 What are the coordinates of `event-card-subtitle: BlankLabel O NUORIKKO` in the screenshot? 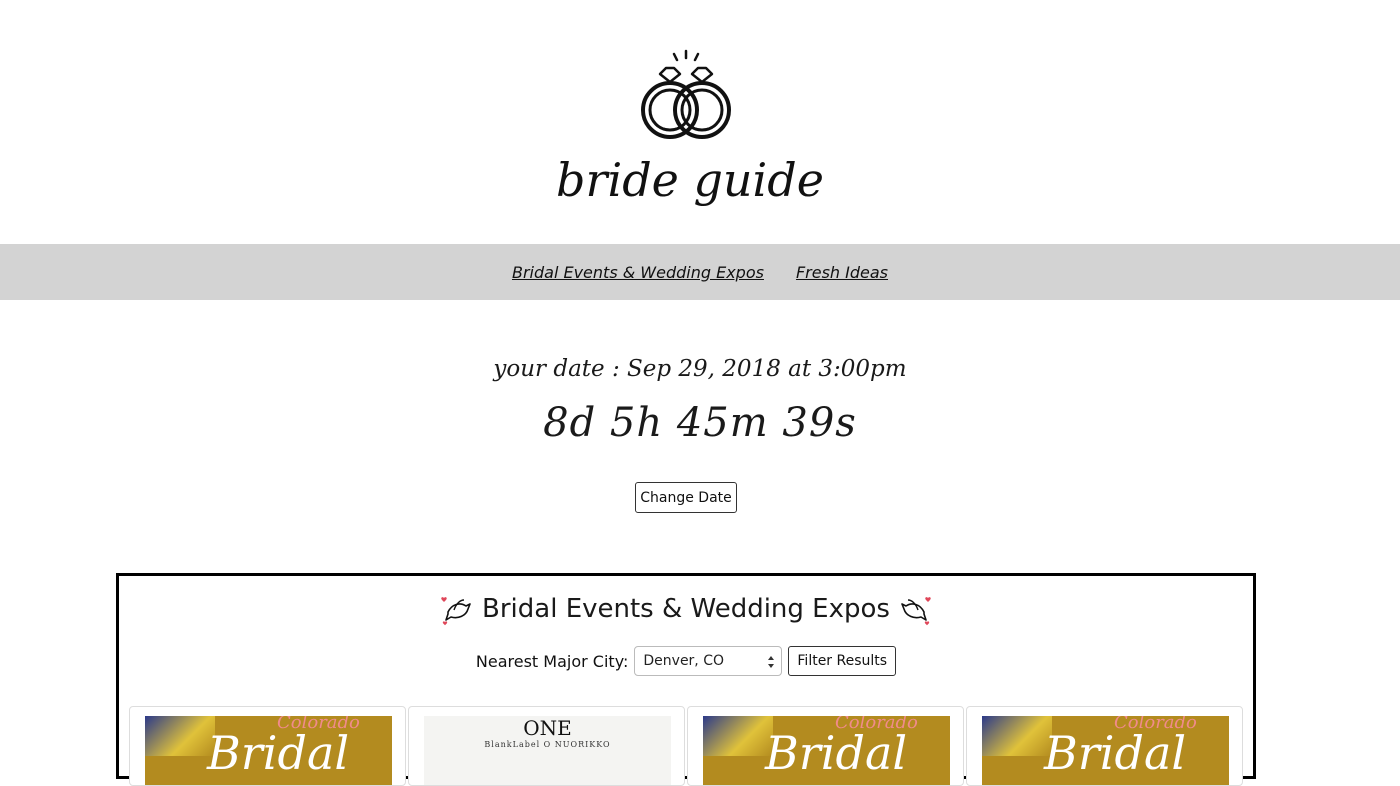 It's located at (547, 744).